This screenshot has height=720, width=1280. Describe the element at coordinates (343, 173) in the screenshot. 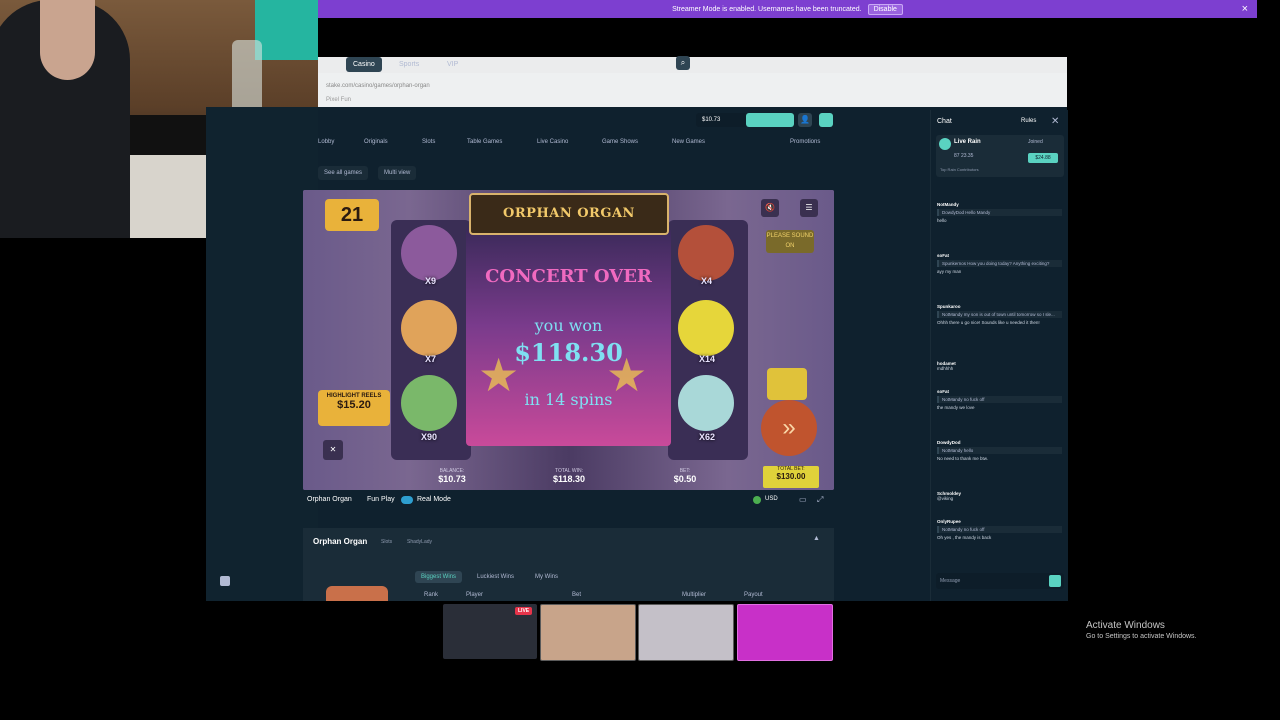

I see `see-all-games-button: See all games` at that location.